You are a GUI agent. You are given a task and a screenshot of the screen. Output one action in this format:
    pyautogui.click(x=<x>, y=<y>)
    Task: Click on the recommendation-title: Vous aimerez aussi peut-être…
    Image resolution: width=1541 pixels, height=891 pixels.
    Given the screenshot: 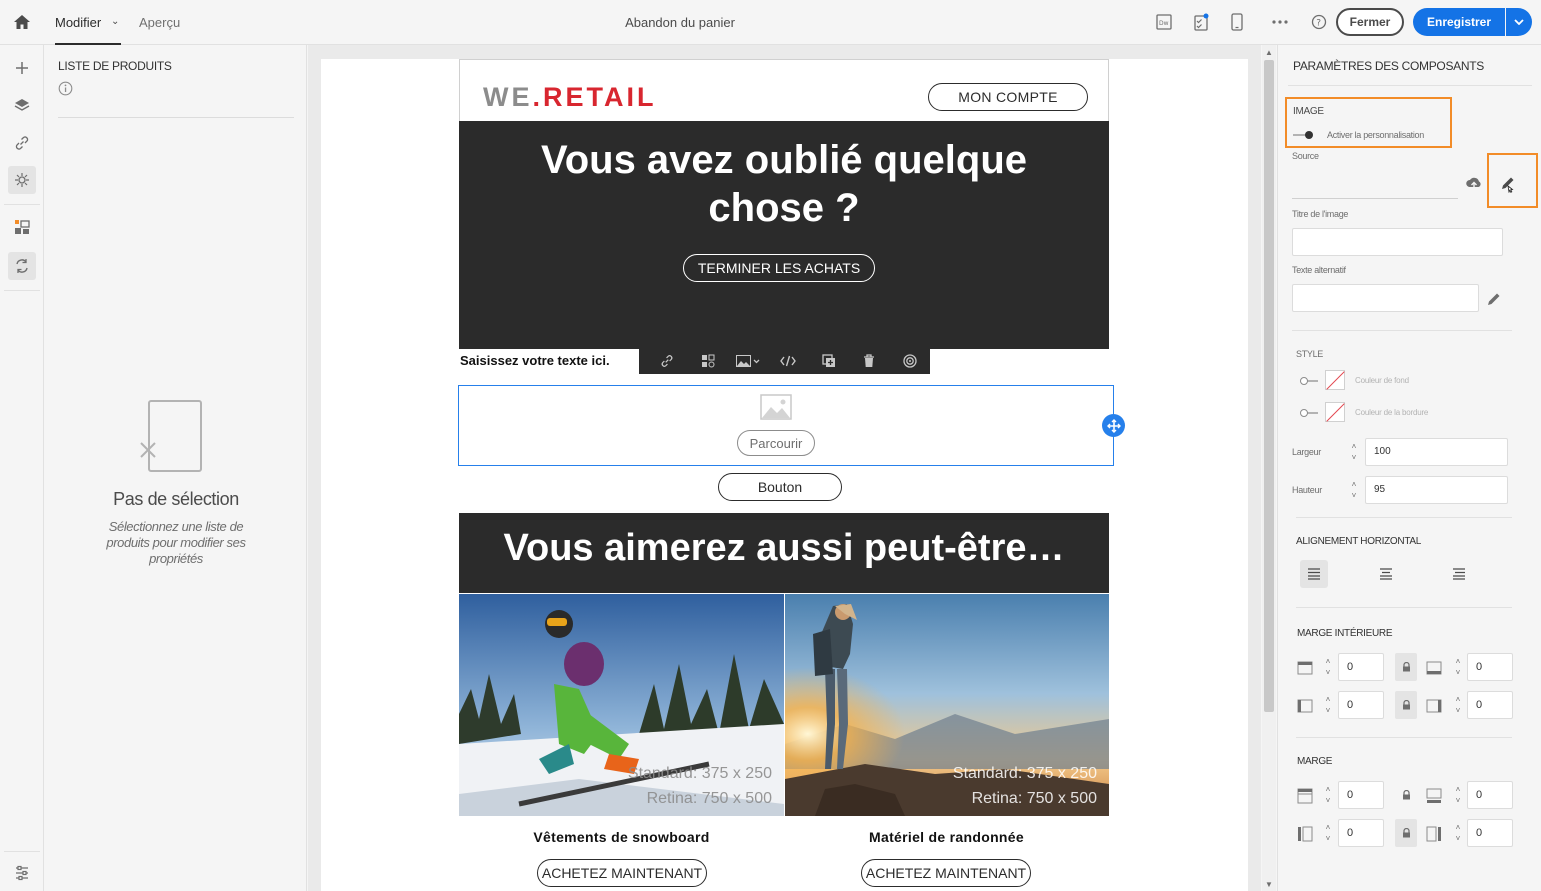 What is the action you would take?
    pyautogui.click(x=784, y=548)
    